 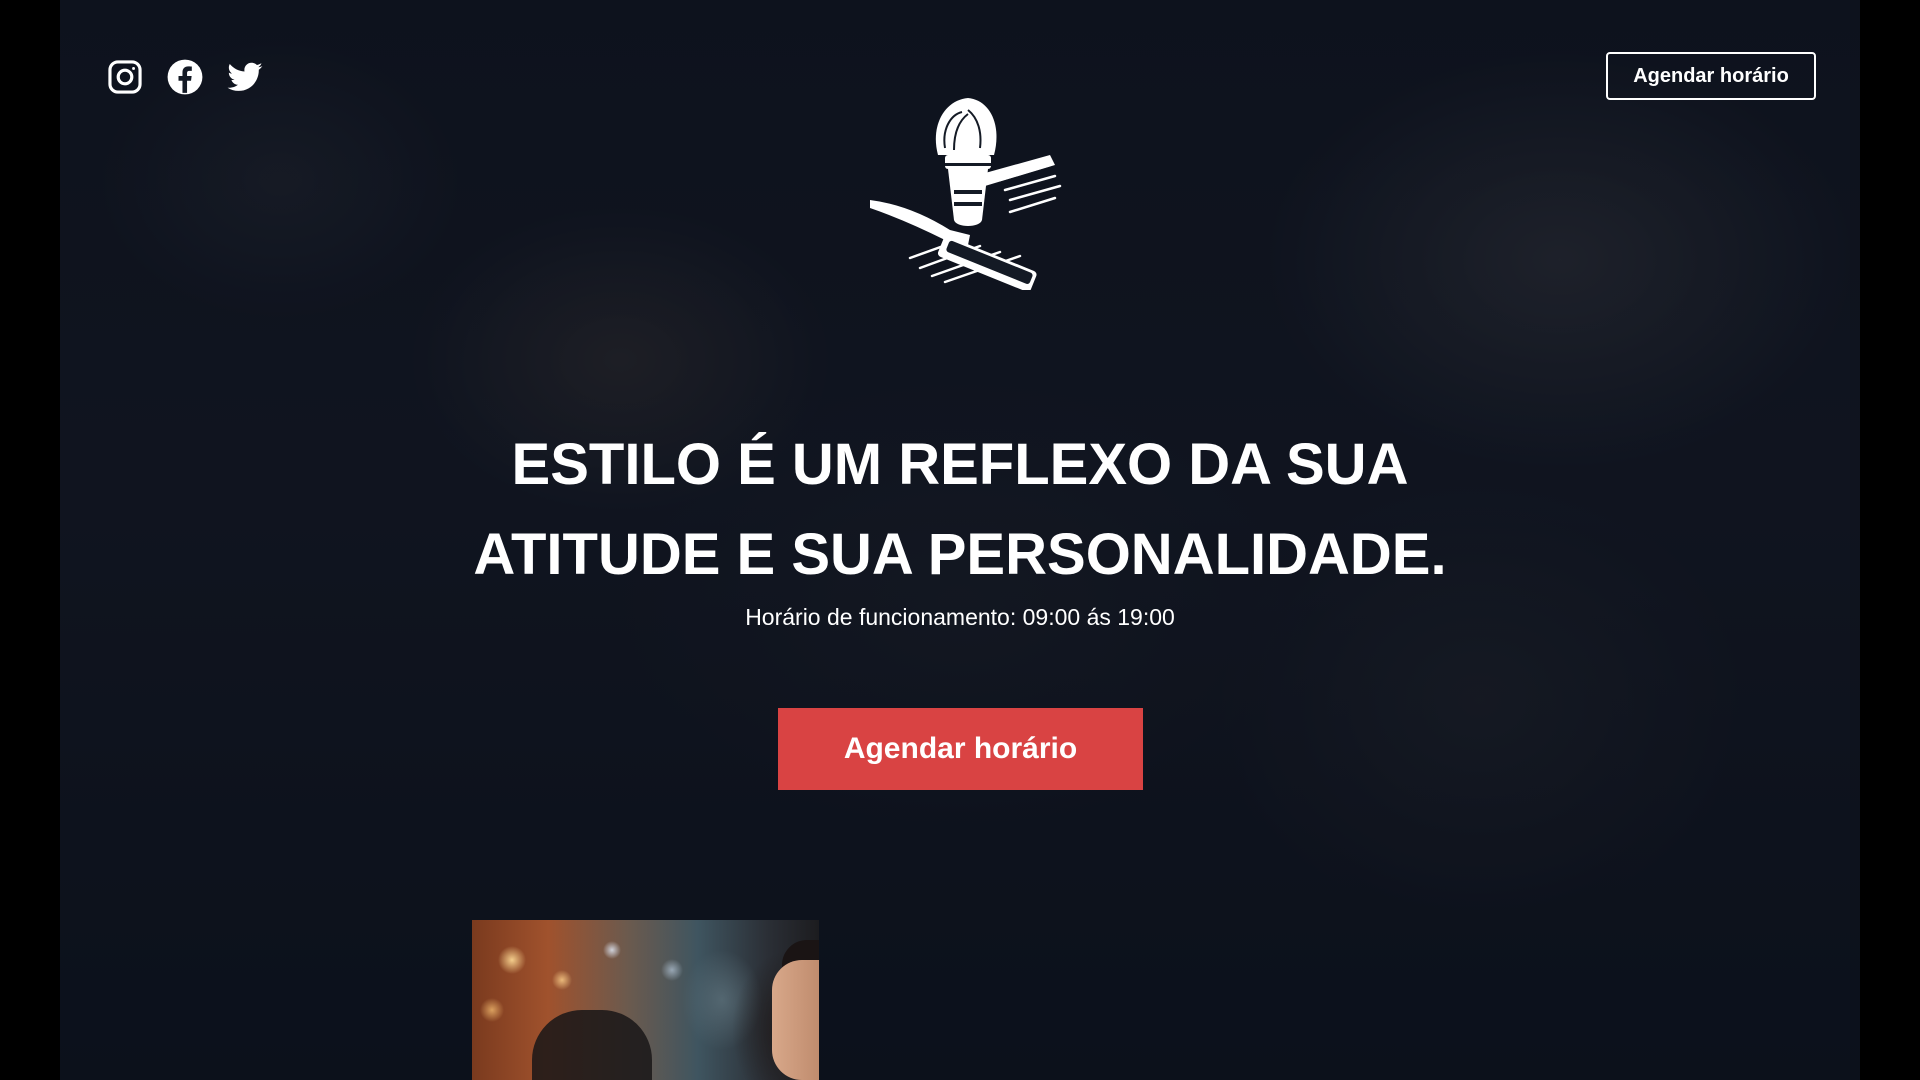 What do you see at coordinates (960, 617) in the screenshot?
I see `opening-hours: Horário de funcionamento: 09:00 ás 19:00` at bounding box center [960, 617].